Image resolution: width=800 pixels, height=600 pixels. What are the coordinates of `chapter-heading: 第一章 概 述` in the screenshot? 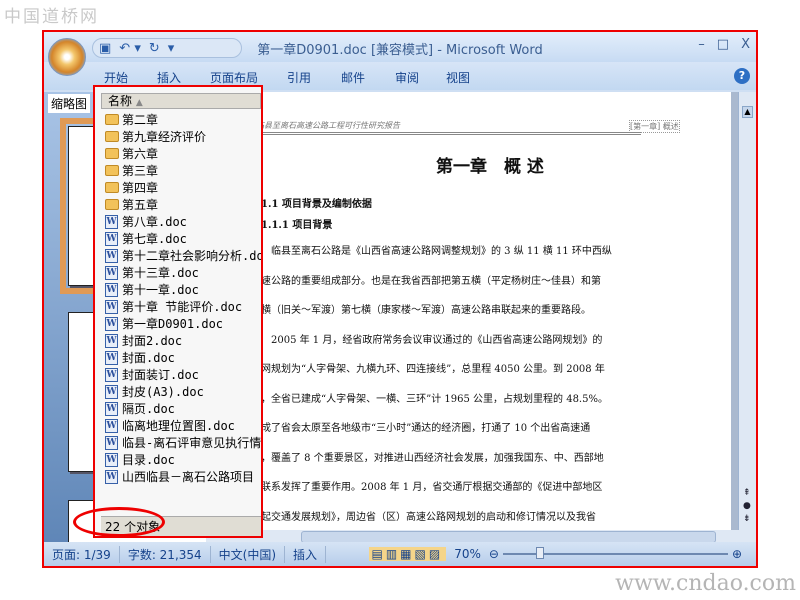 It's located at (490, 167).